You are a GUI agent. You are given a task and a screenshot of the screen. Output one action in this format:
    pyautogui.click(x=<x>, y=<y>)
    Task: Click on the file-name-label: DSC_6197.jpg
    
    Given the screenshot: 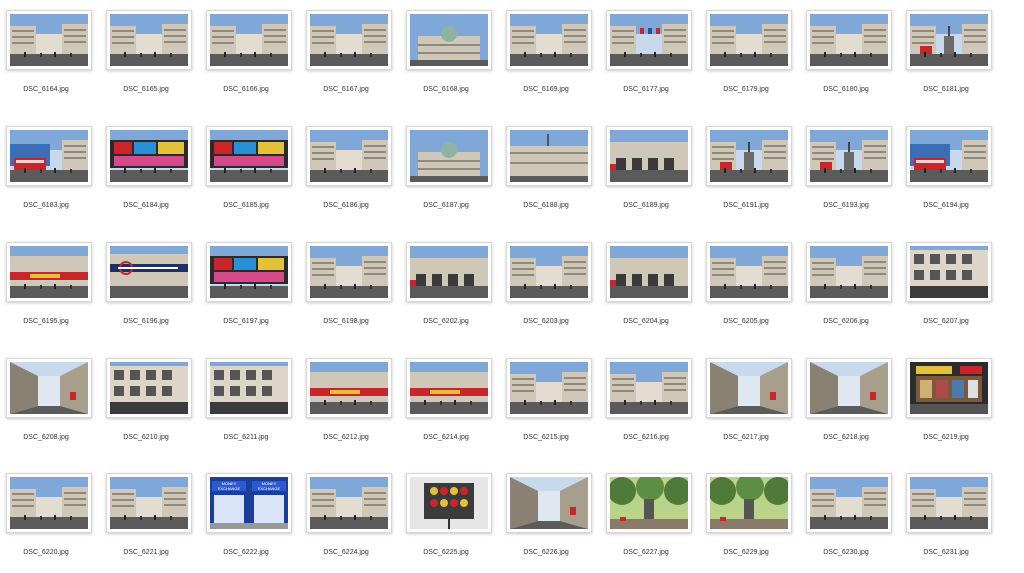 What is the action you would take?
    pyautogui.click(x=246, y=321)
    